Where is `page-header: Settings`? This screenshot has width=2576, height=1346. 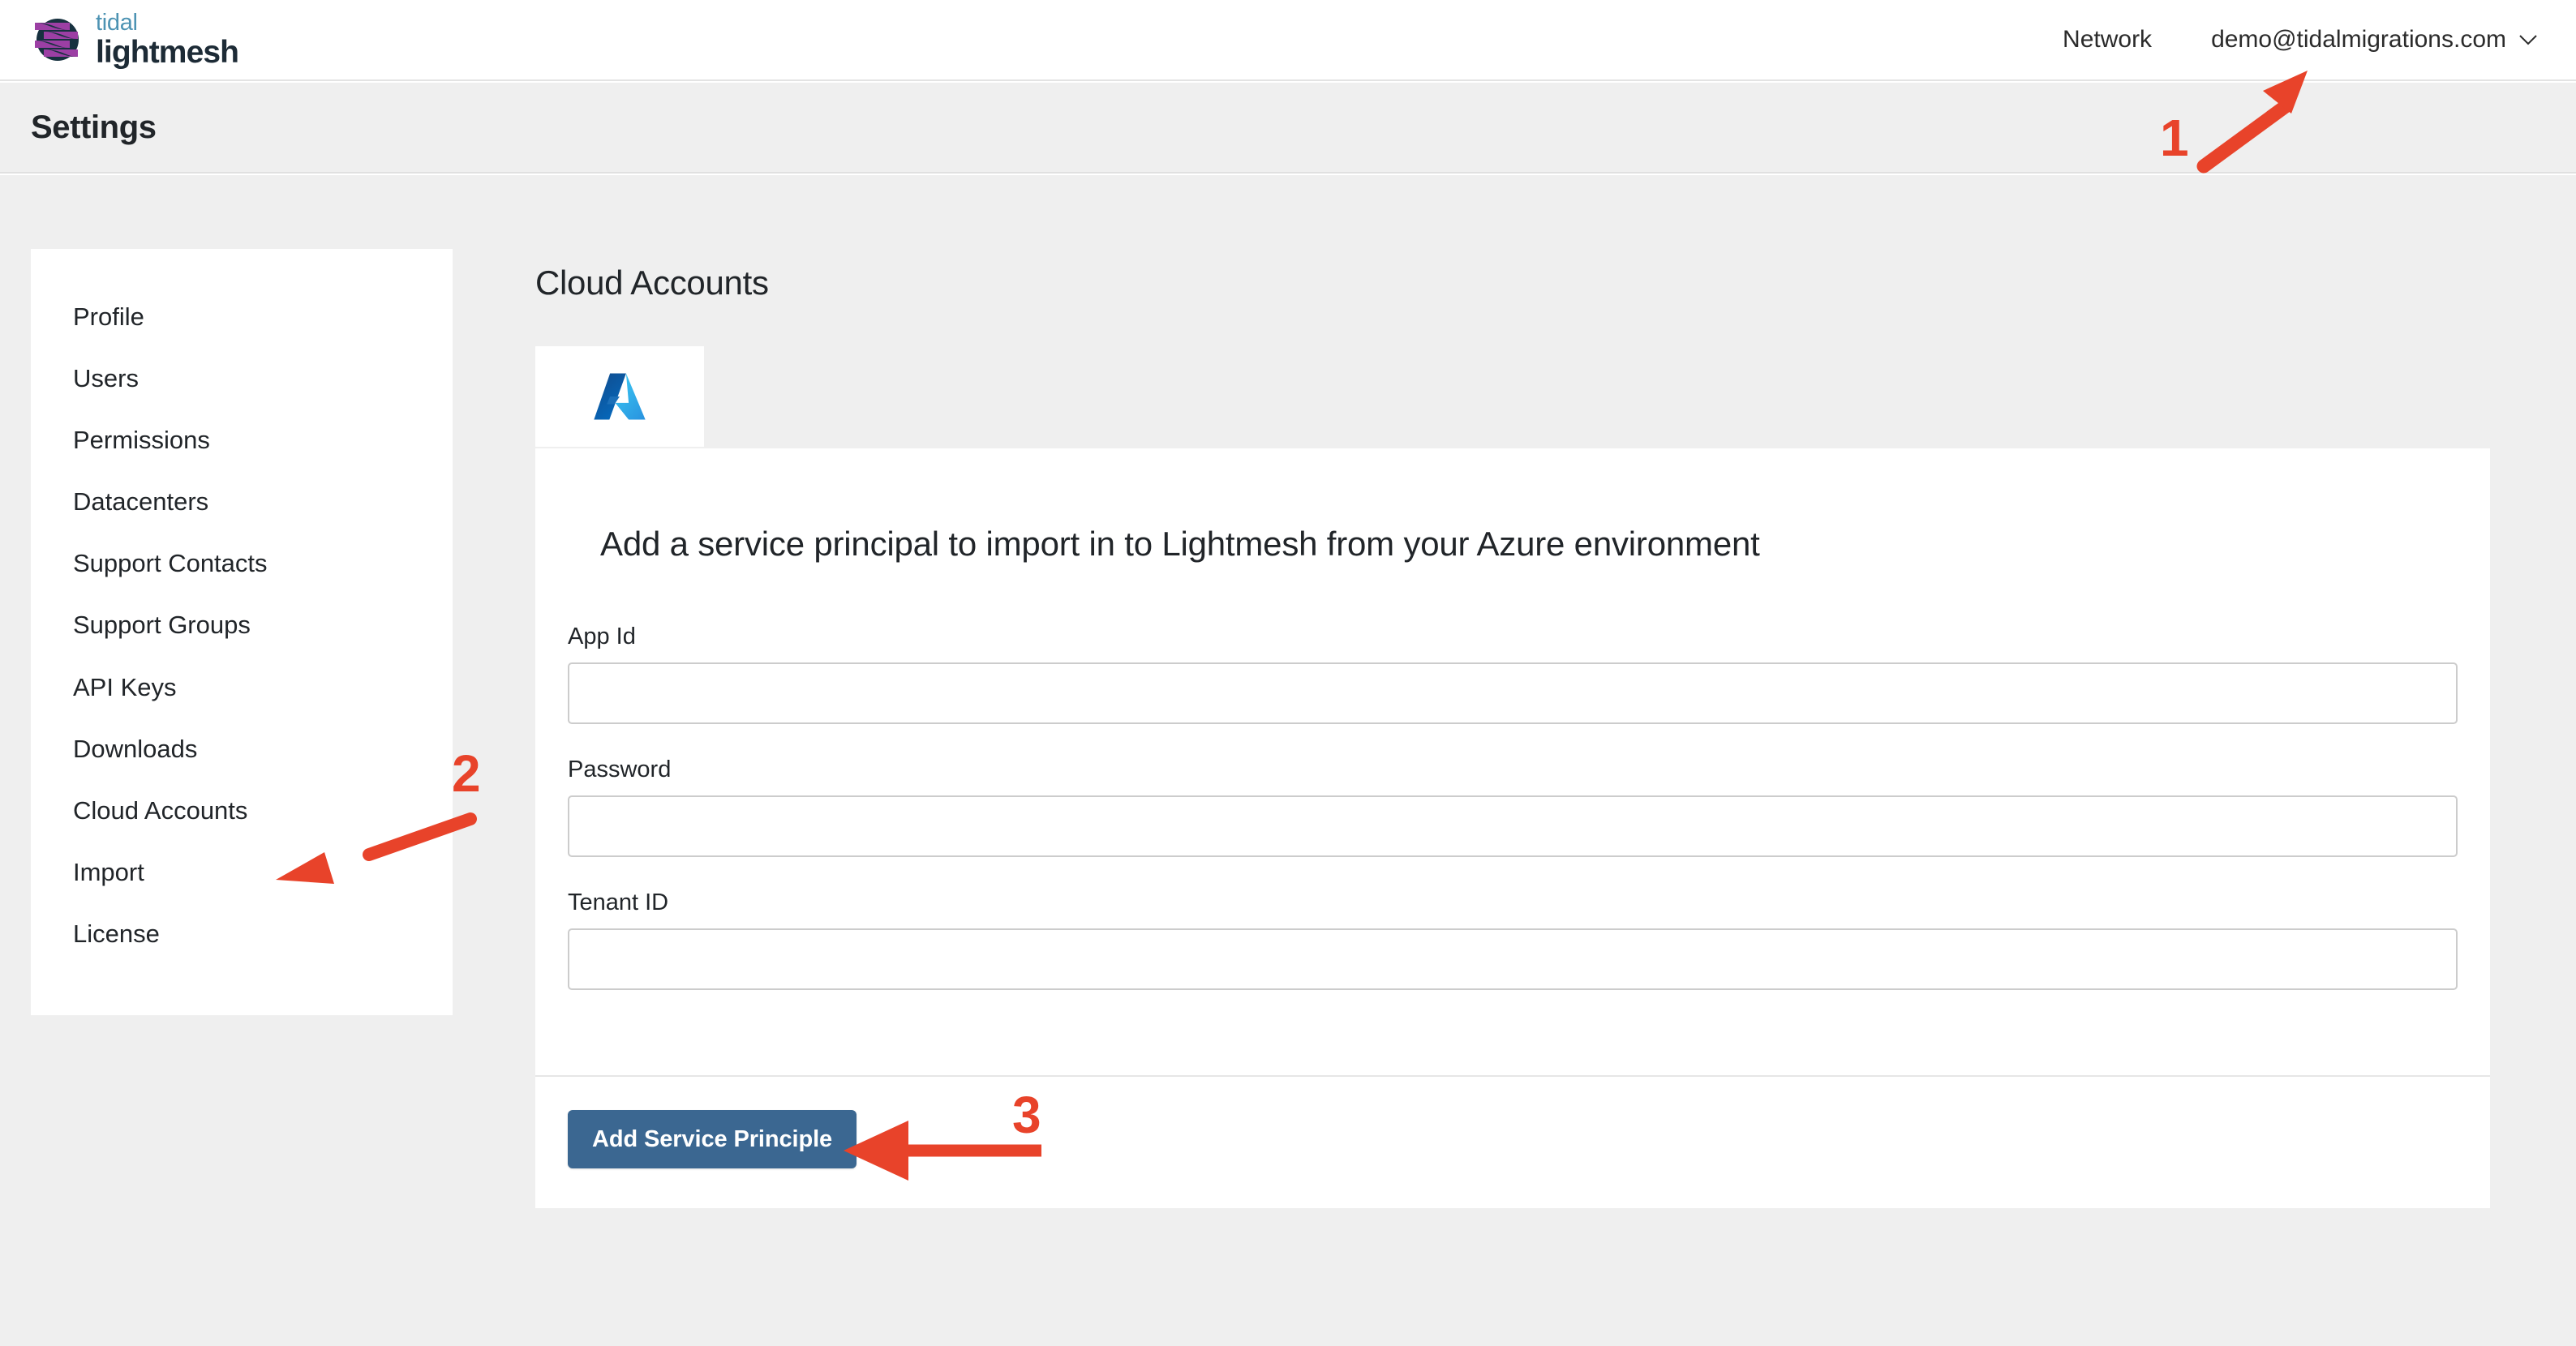 page-header: Settings is located at coordinates (1288, 128).